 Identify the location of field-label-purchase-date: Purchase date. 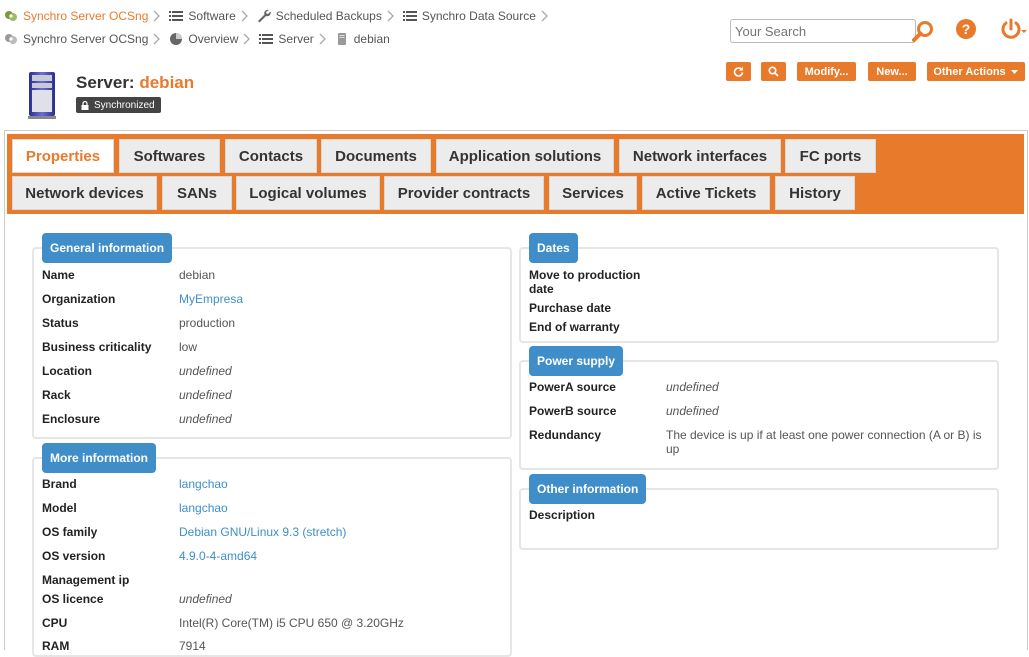
(570, 308).